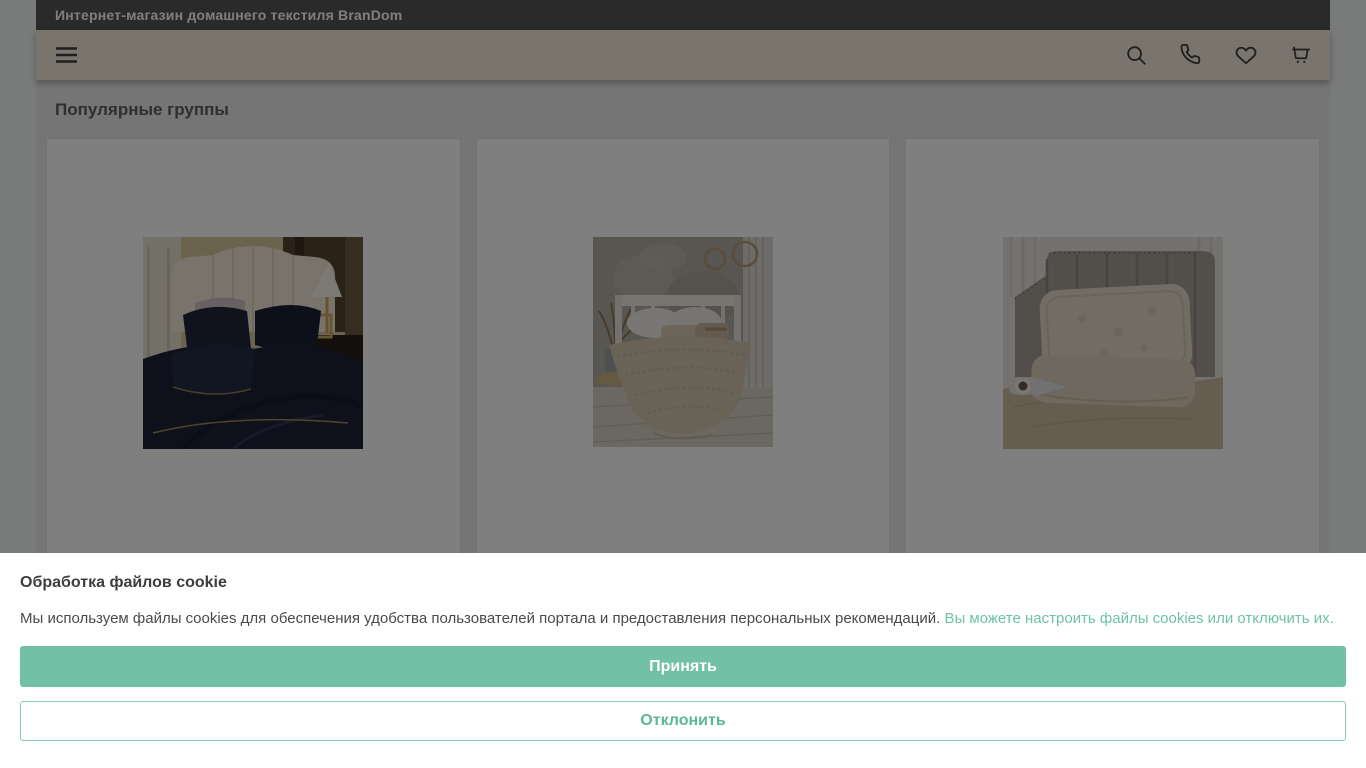 The height and width of the screenshot is (768, 1366). I want to click on accept-cookies-button: Принять, so click(683, 666).